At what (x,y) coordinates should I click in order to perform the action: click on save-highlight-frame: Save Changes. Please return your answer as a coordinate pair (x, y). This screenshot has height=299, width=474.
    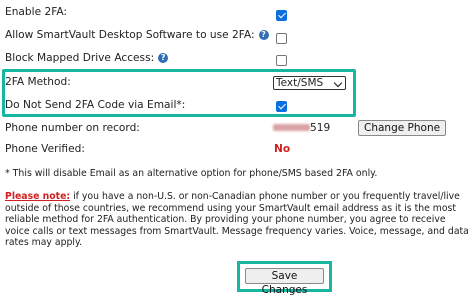
    Looking at the image, I should click on (284, 278).